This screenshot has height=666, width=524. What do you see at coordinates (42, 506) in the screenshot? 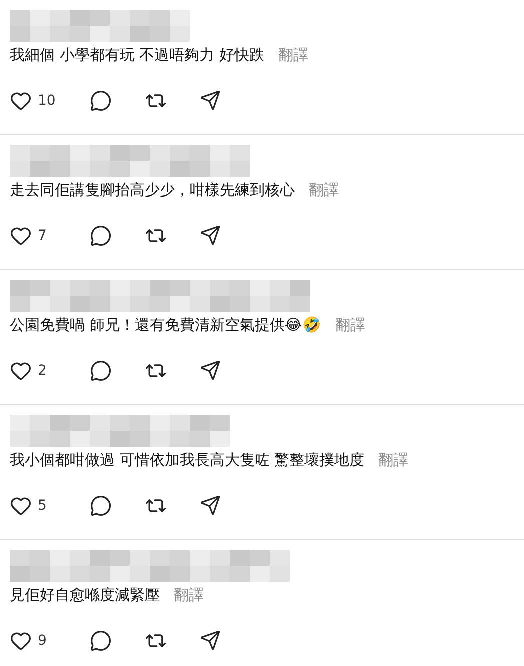
I see `like-count: 5` at bounding box center [42, 506].